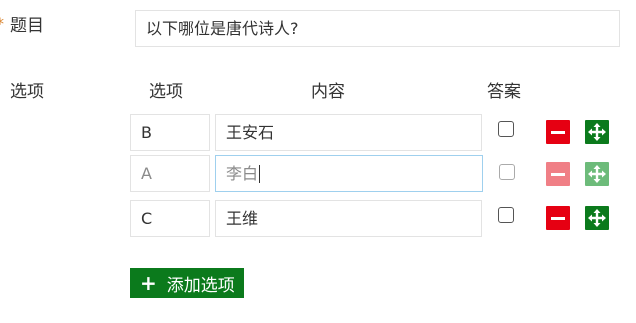  Describe the element at coordinates (146, 132) in the screenshot. I see `option-key-value: B` at that location.